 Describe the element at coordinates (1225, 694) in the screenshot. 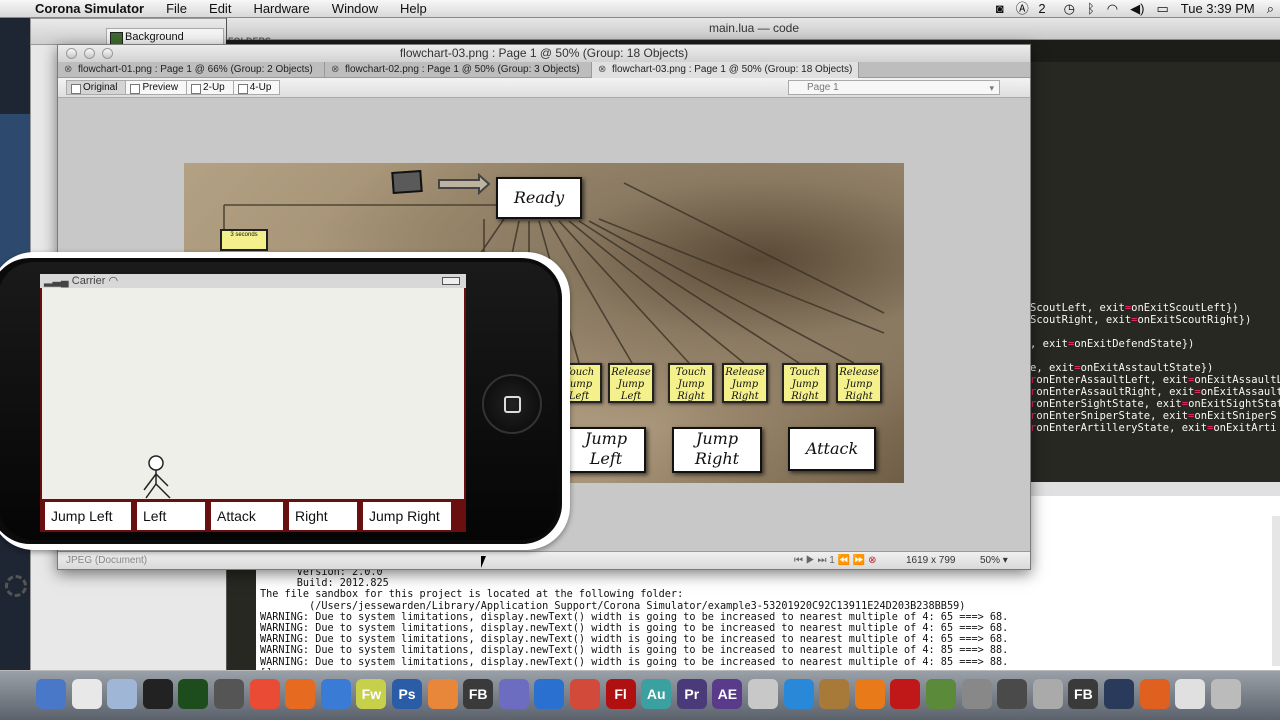

I see `trash-icon` at that location.